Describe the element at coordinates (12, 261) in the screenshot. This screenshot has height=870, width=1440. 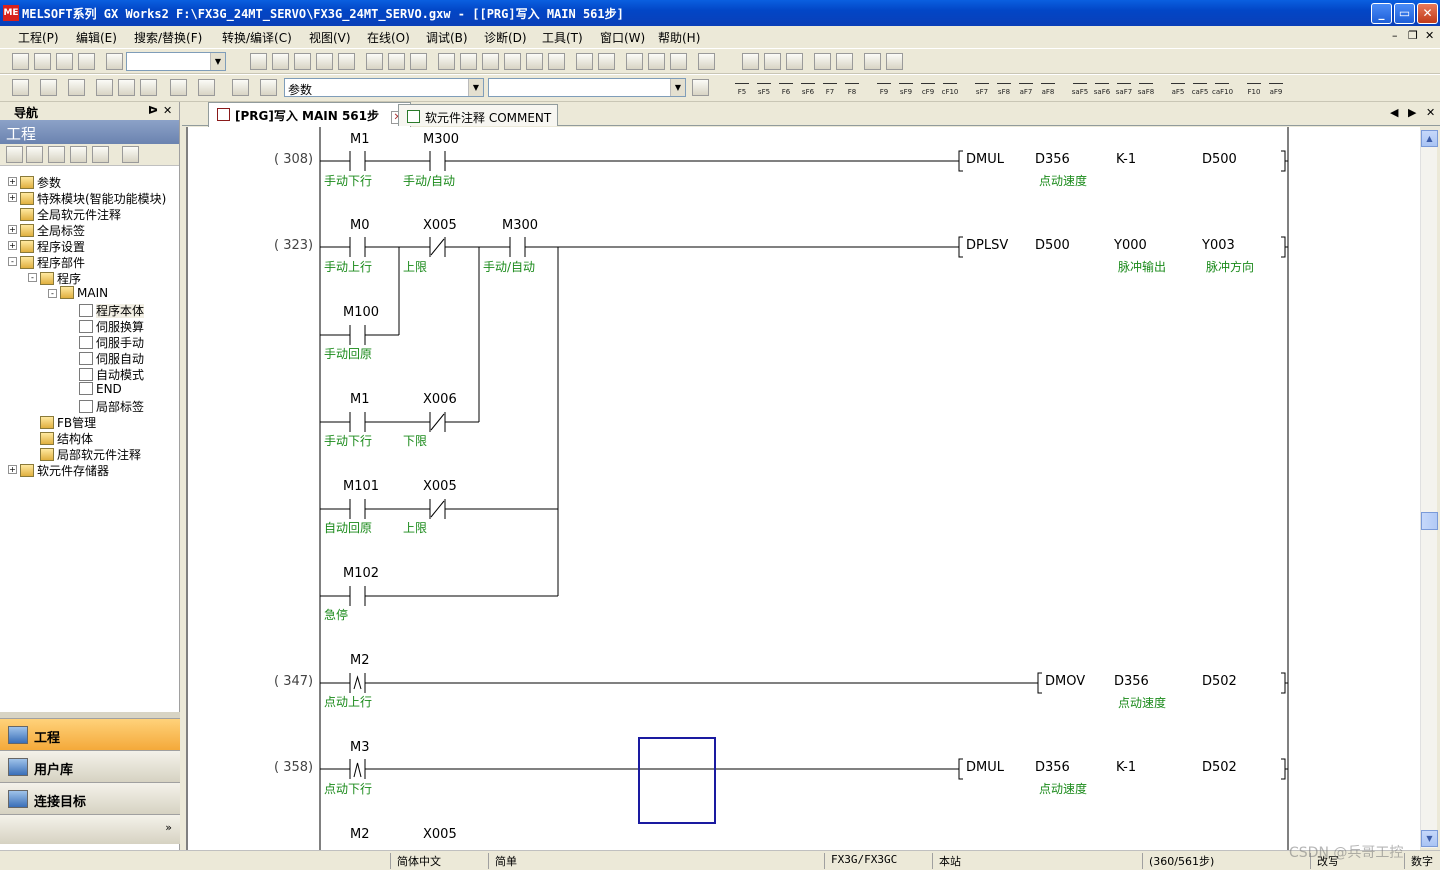
I see `collapse-icon: -` at that location.